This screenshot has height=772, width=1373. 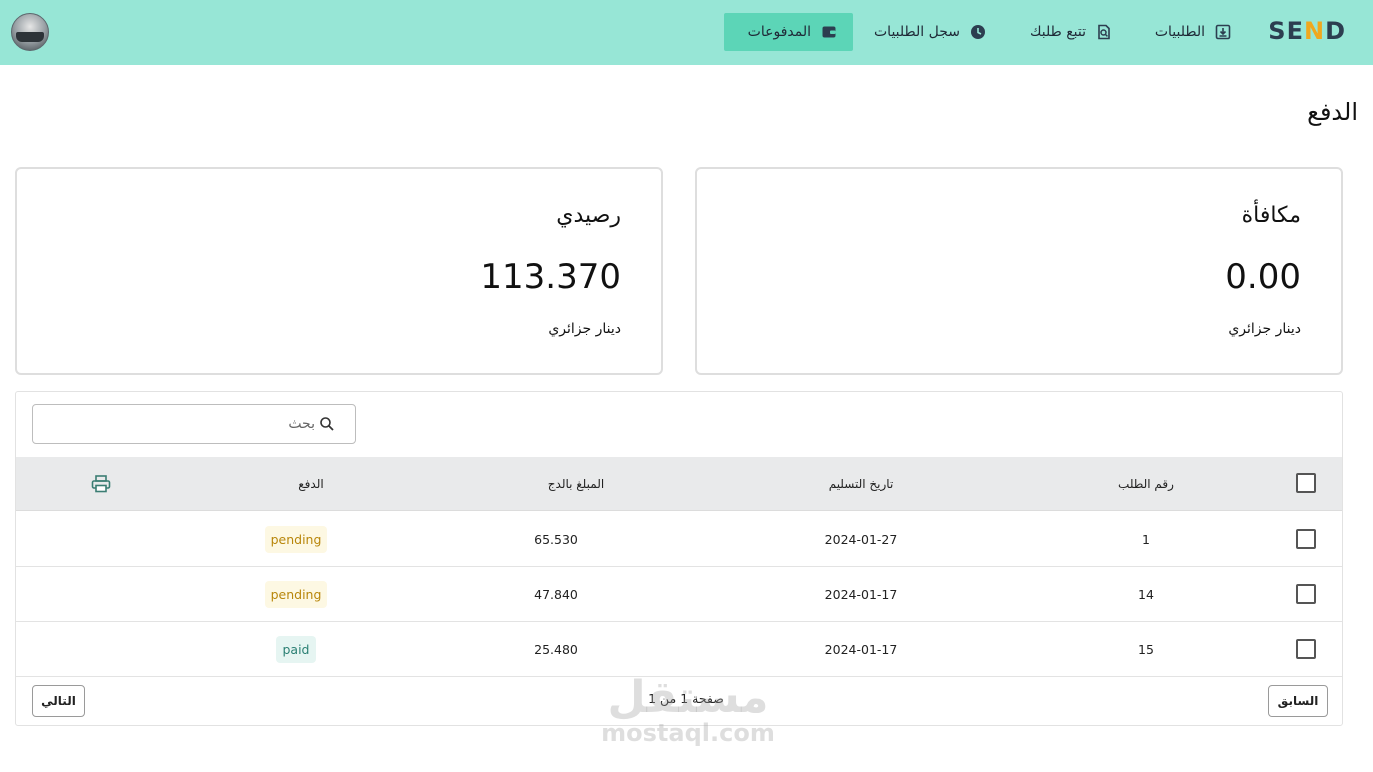 I want to click on reward-unit: دينار جزائري, so click(x=1264, y=329).